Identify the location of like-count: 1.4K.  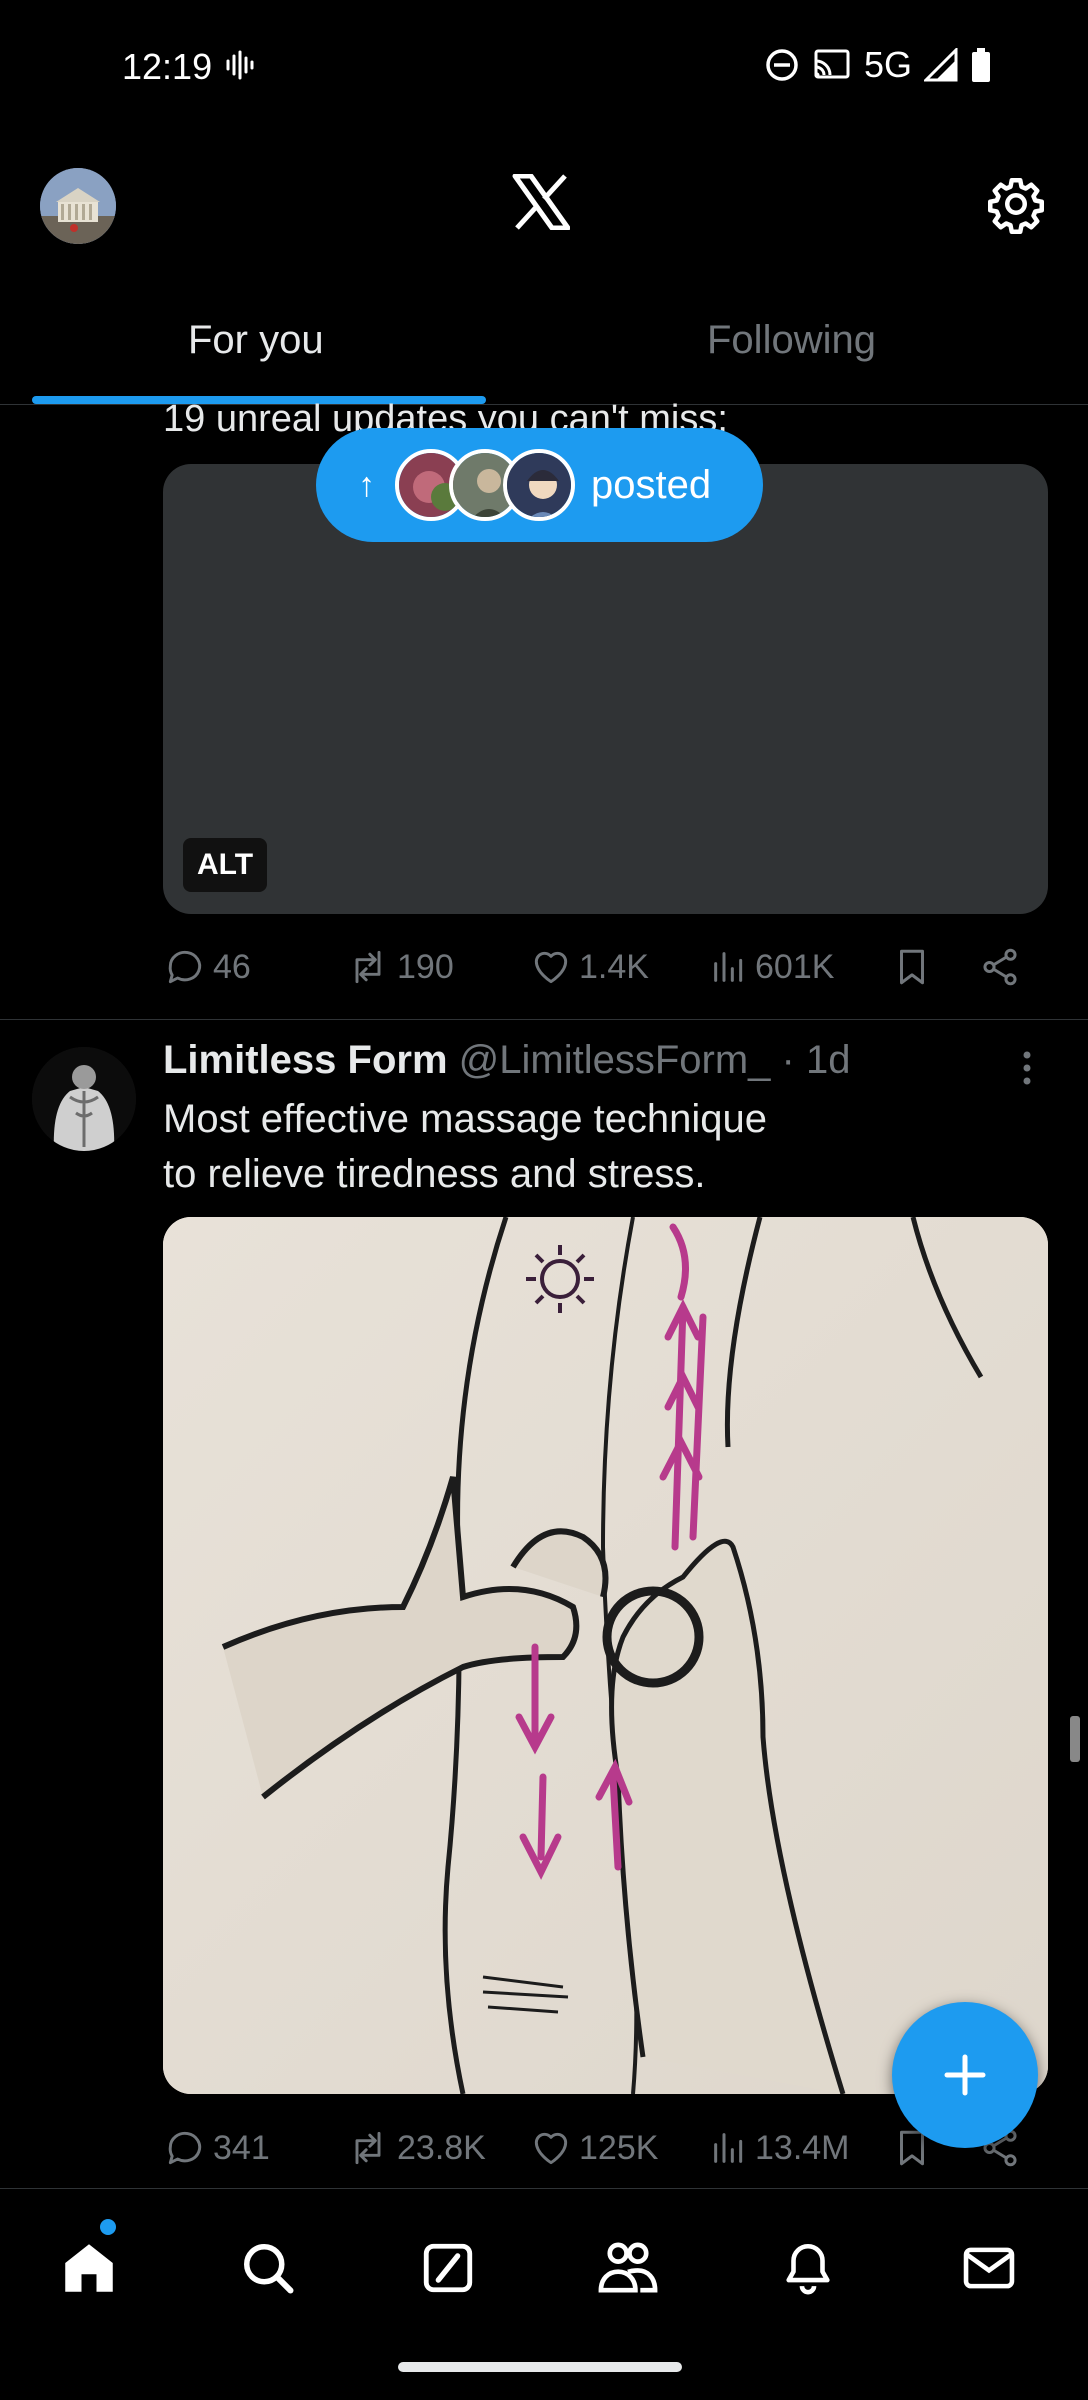
(614, 966).